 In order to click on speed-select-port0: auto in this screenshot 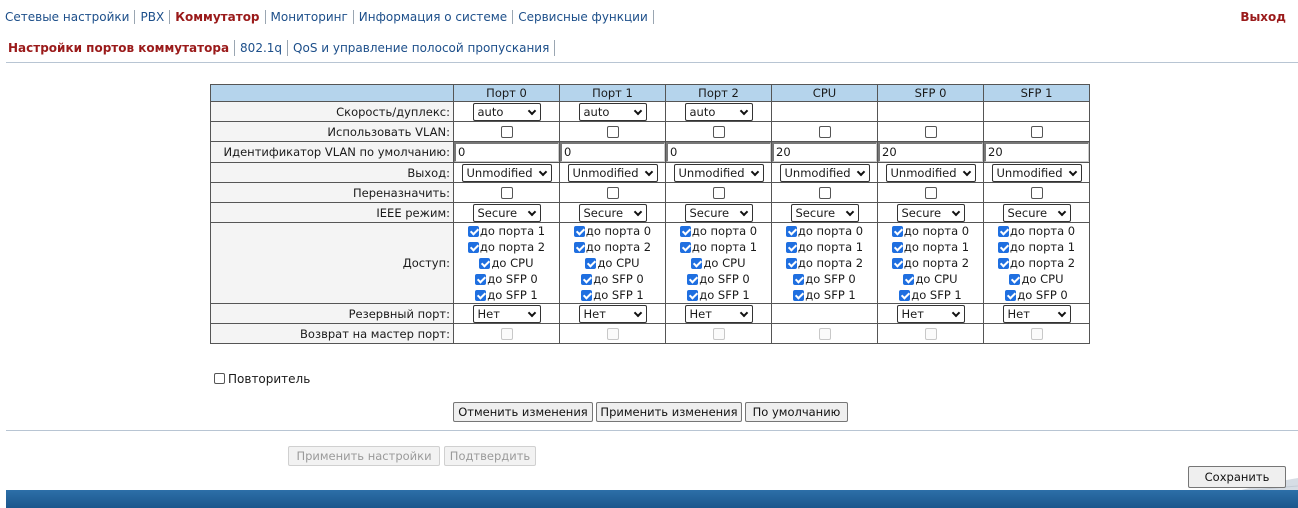, I will do `click(506, 111)`.